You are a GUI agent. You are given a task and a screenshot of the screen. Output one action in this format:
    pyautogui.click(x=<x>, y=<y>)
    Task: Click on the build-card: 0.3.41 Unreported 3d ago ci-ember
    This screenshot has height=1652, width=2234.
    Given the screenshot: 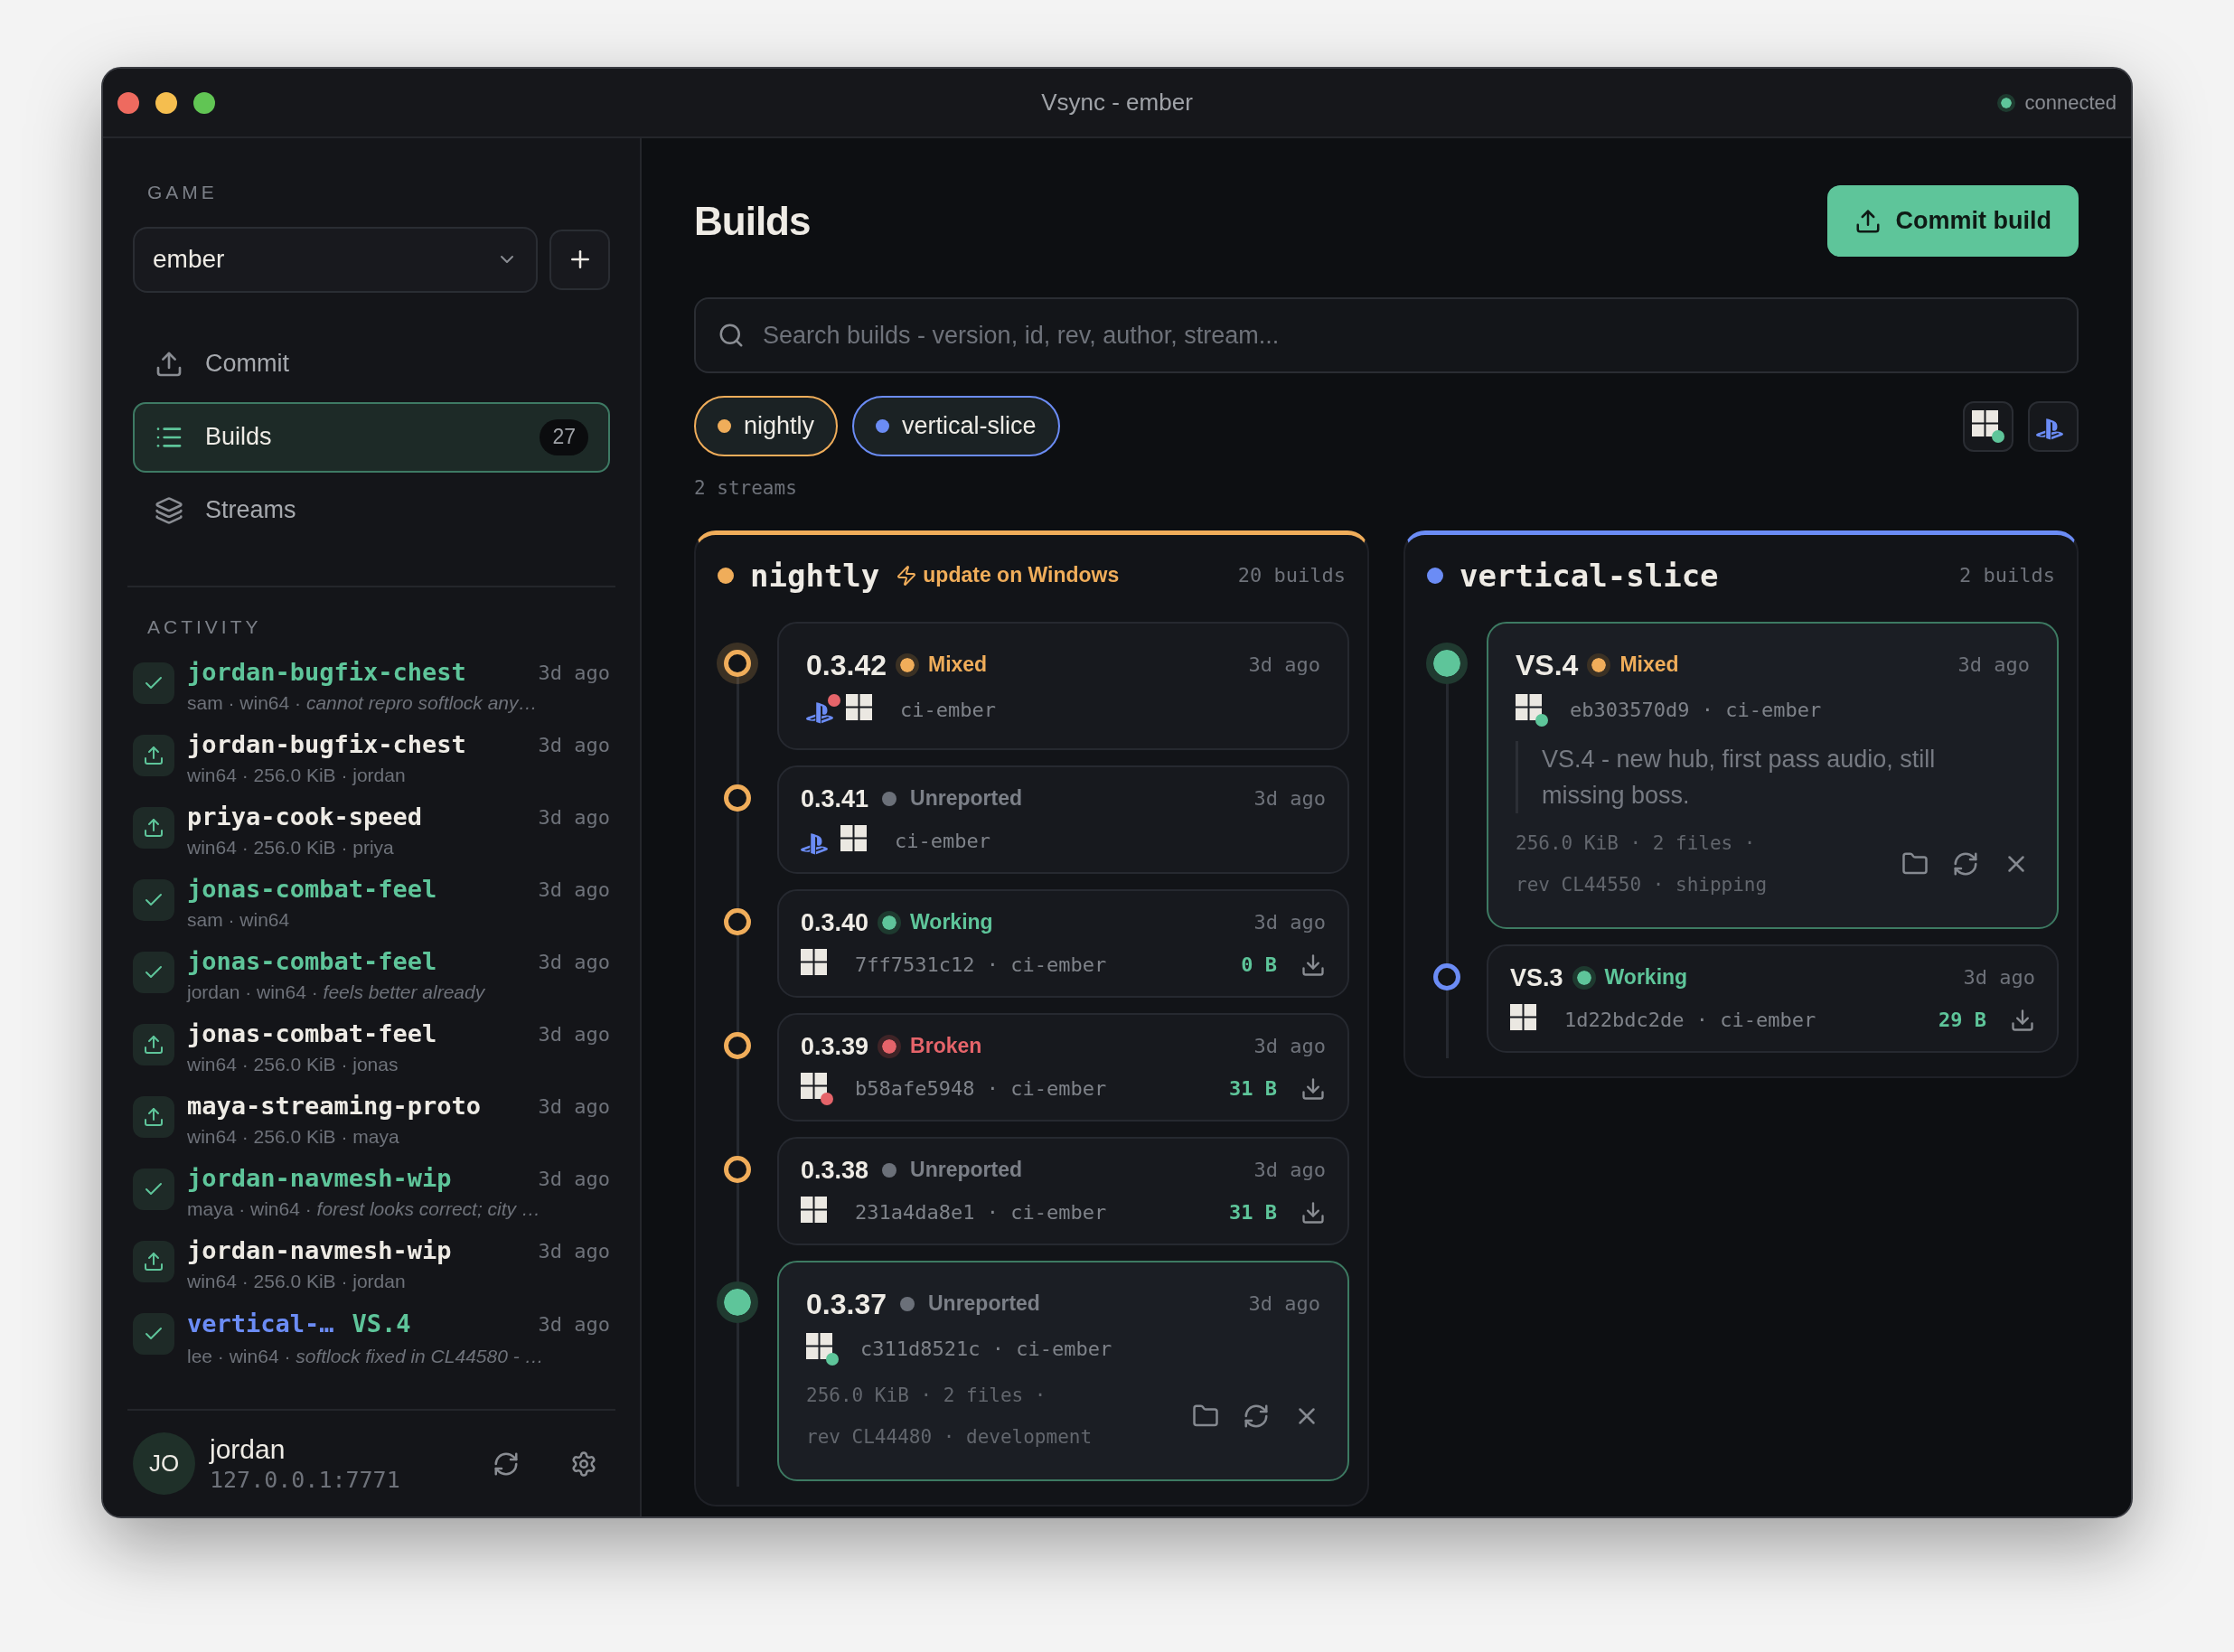 What is the action you would take?
    pyautogui.click(x=1063, y=819)
    